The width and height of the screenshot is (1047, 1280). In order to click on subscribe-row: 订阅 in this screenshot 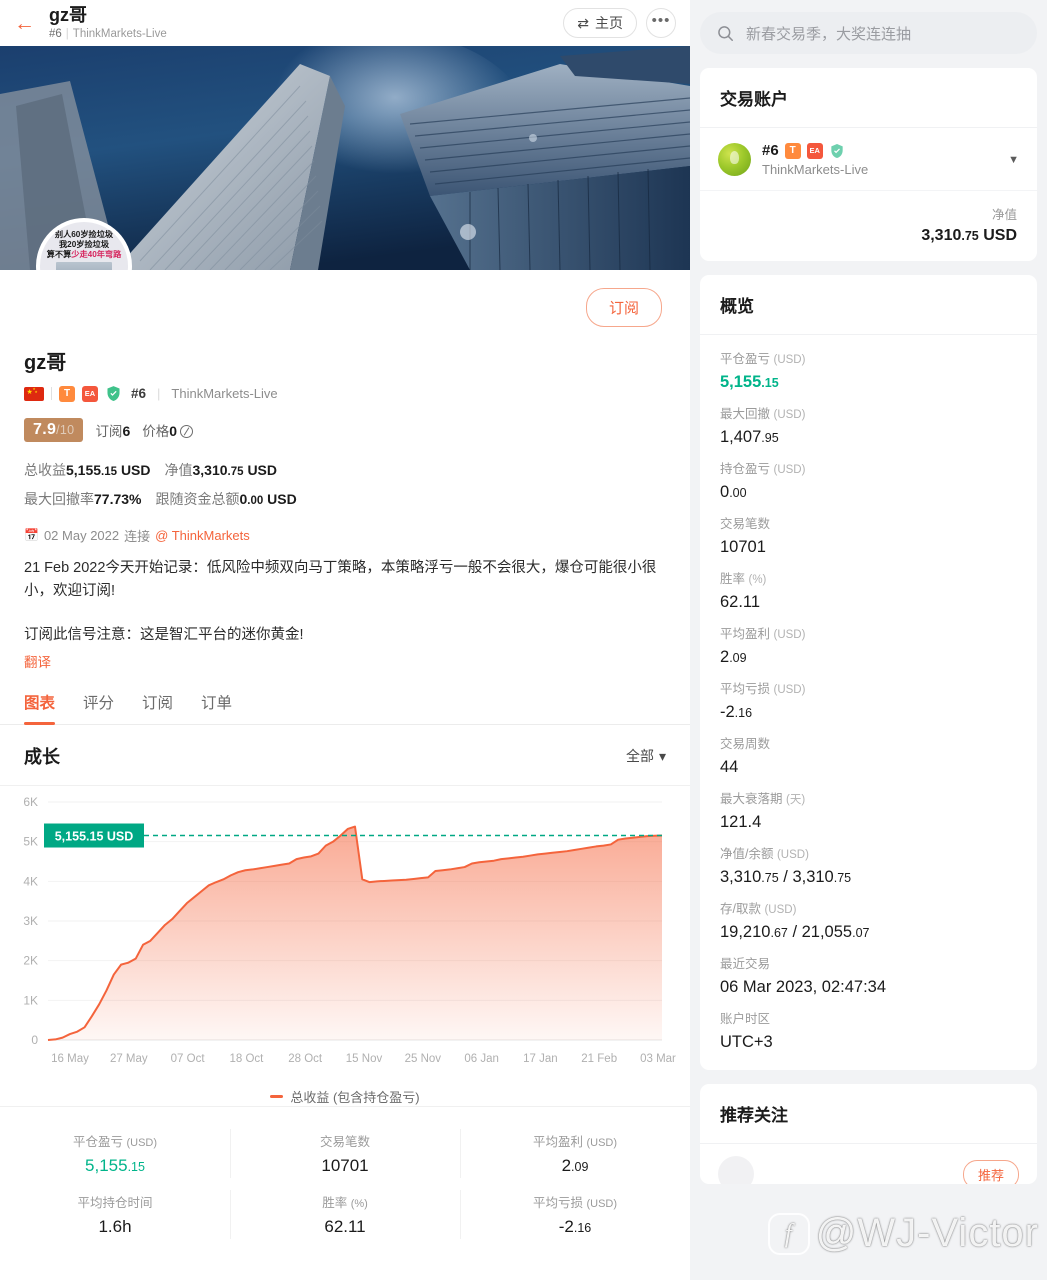, I will do `click(345, 308)`.